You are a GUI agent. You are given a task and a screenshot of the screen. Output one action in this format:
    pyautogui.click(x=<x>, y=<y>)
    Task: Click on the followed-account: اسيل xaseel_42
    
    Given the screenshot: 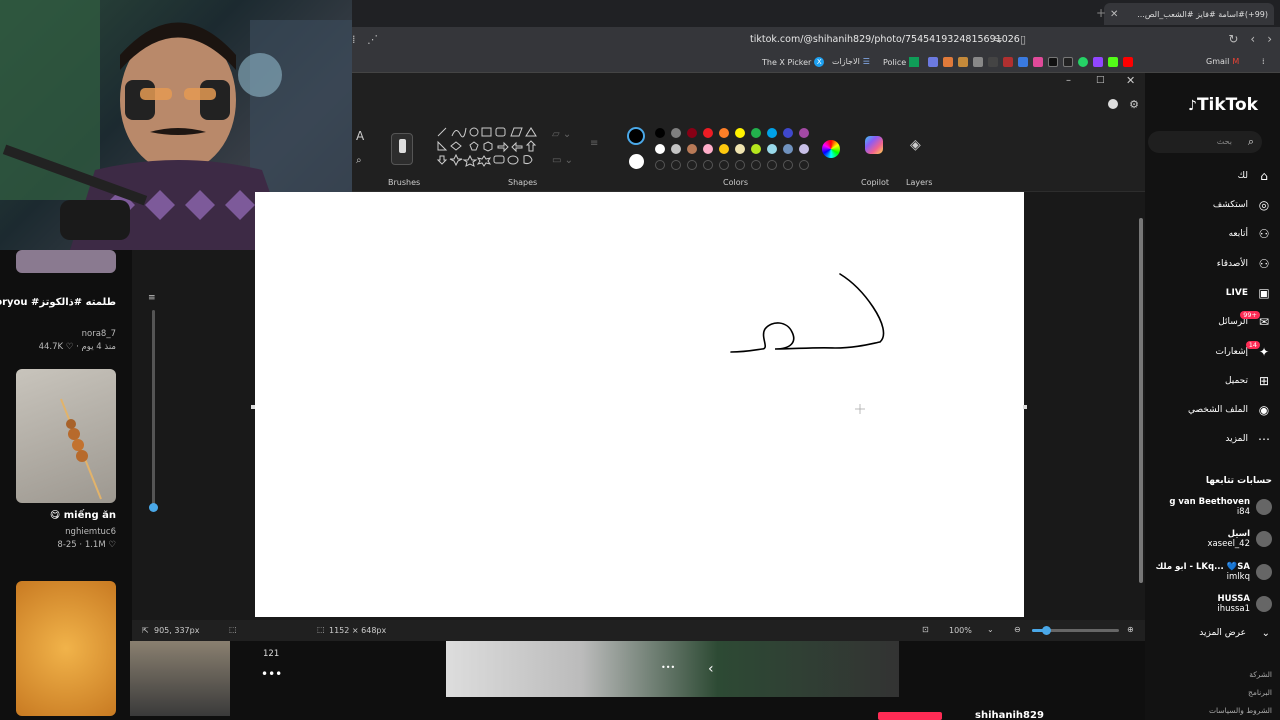 What is the action you would take?
    pyautogui.click(x=1239, y=539)
    